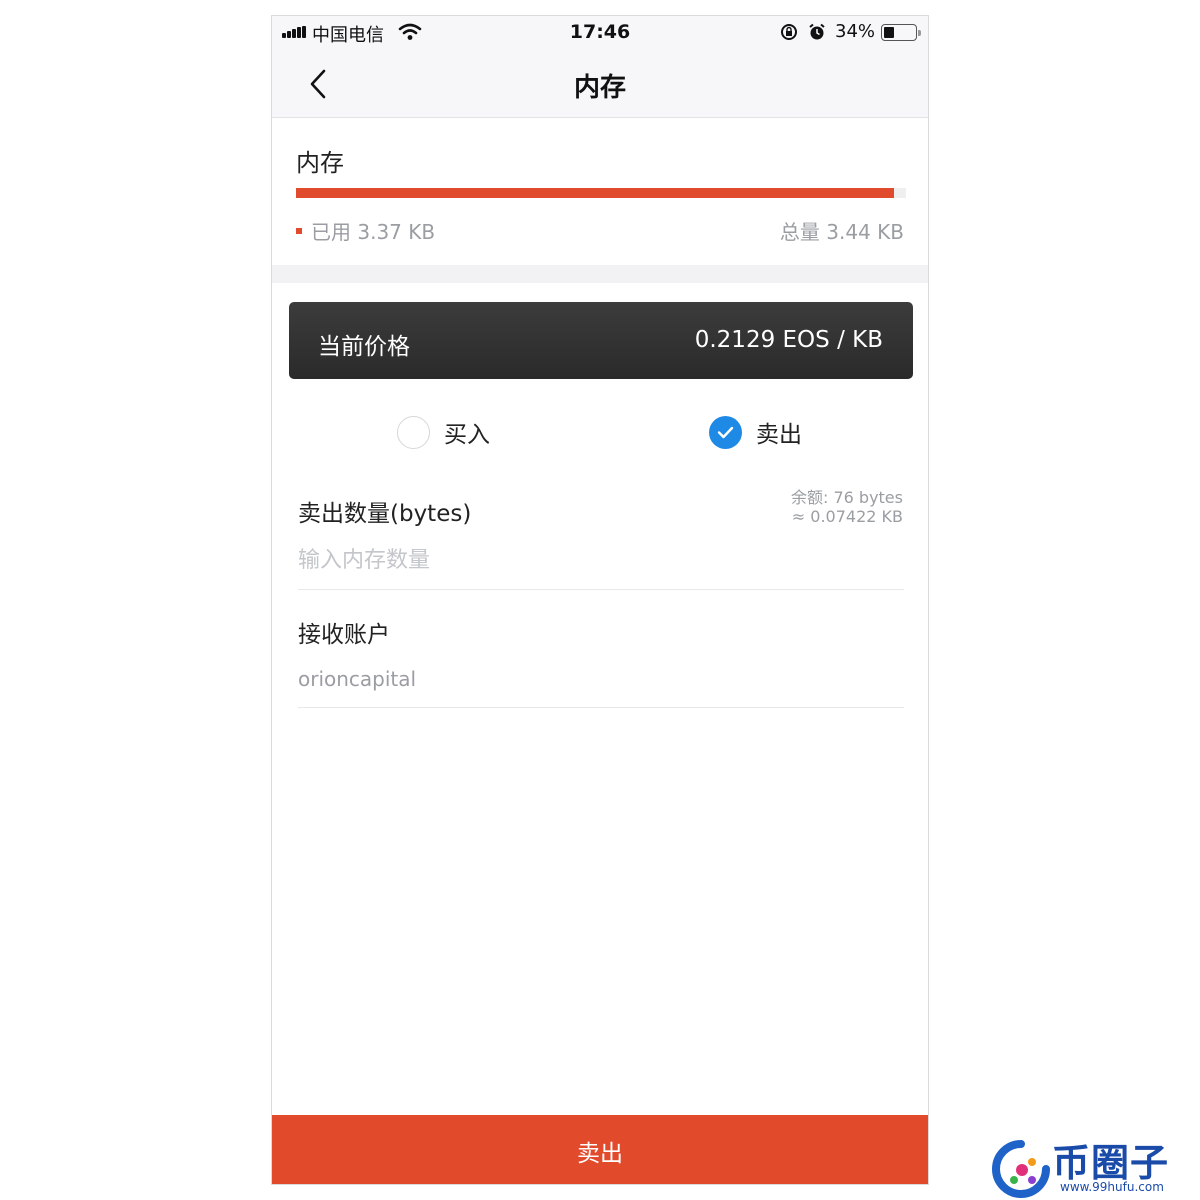 The image size is (1200, 1200). Describe the element at coordinates (600, 274) in the screenshot. I see `section-divider` at that location.